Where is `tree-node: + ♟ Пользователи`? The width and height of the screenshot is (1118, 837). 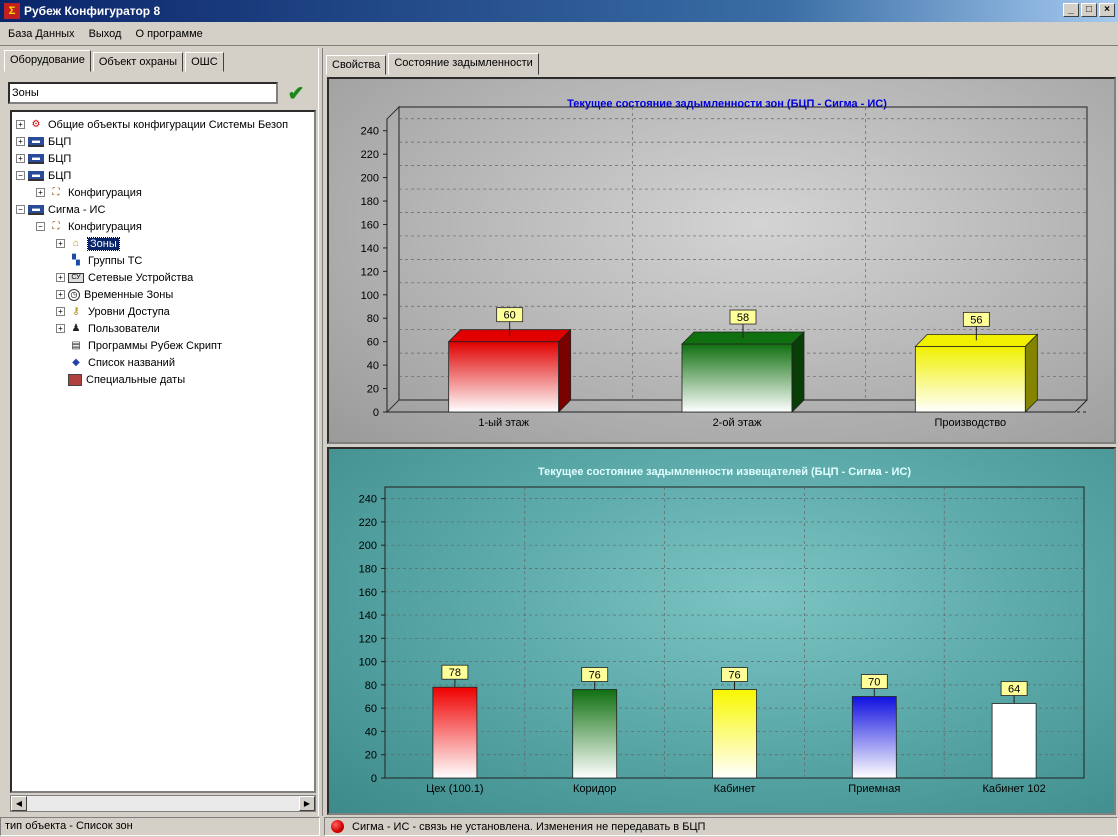 tree-node: + ♟ Пользователи is located at coordinates (163, 328).